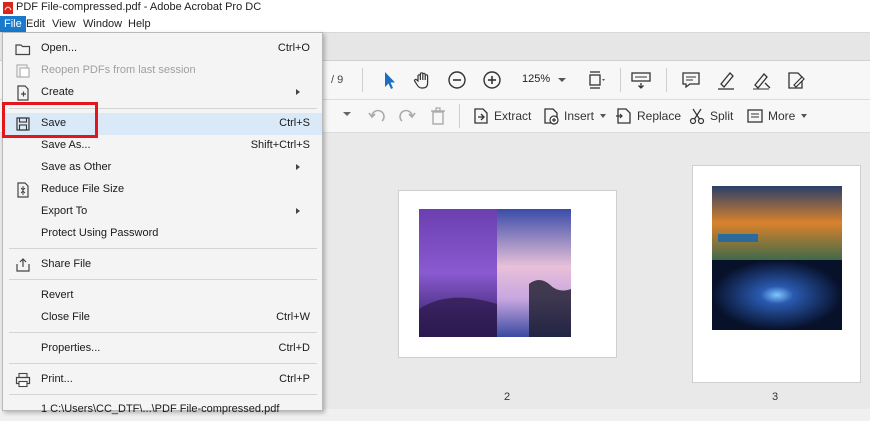 This screenshot has height=421, width=870. I want to click on menu-item-share-file: Share File, so click(162, 265).